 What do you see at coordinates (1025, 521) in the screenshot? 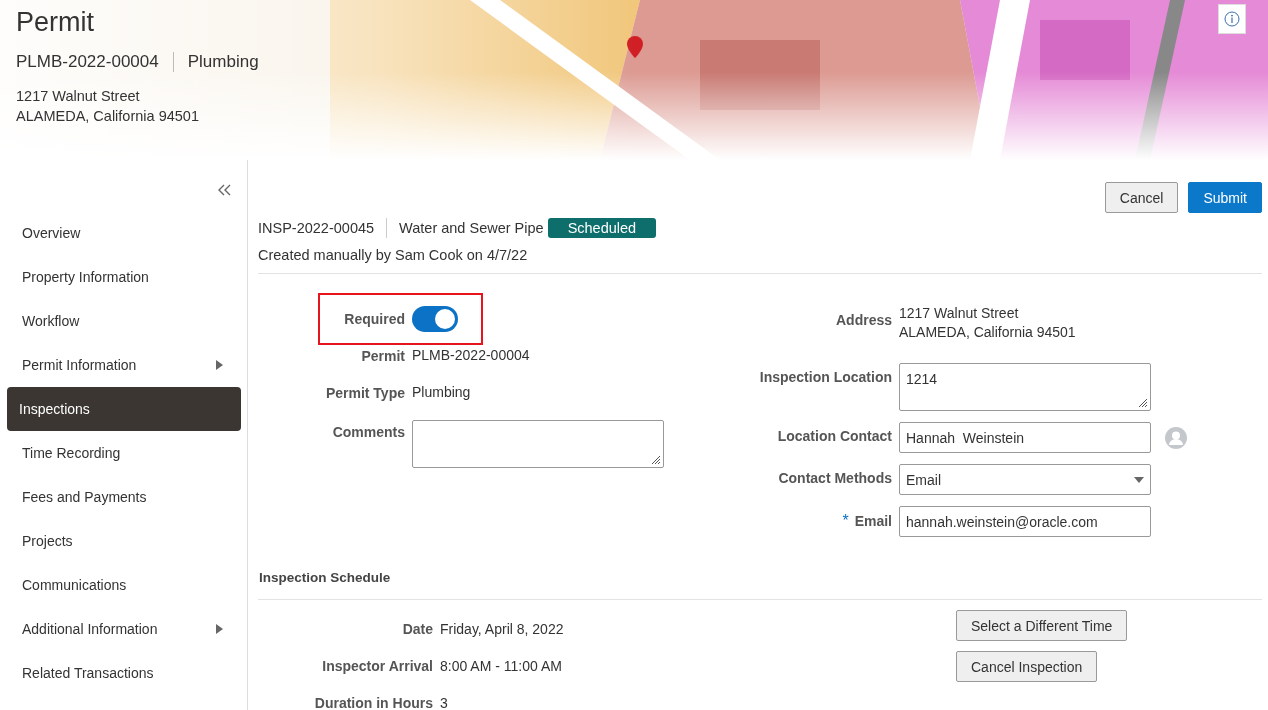
I see `input-field: hannah.weinstein@oracle.com` at bounding box center [1025, 521].